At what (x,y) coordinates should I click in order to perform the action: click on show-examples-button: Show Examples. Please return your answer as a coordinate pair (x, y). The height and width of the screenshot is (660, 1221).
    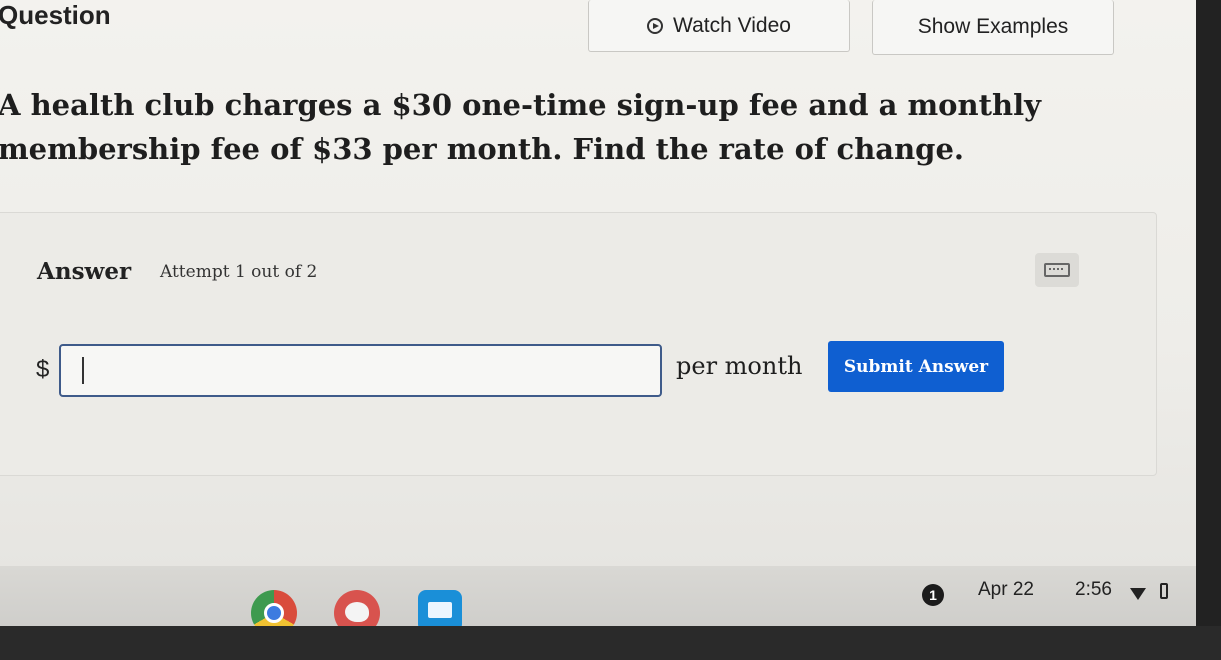
    Looking at the image, I should click on (993, 27).